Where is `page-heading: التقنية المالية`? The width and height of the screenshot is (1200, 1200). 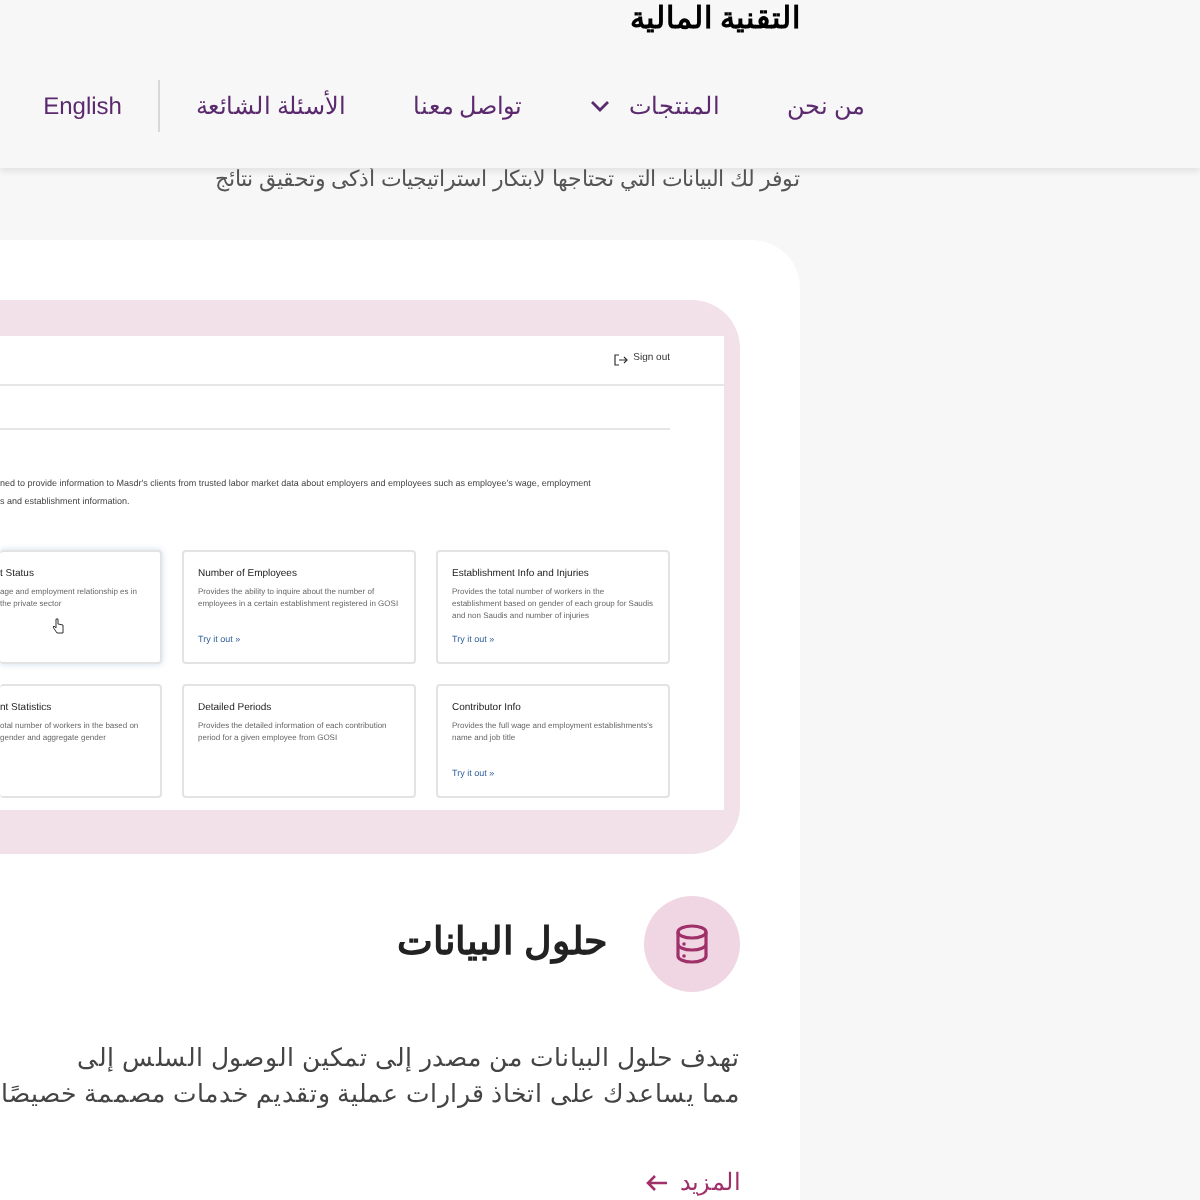 page-heading: التقنية المالية is located at coordinates (714, 20).